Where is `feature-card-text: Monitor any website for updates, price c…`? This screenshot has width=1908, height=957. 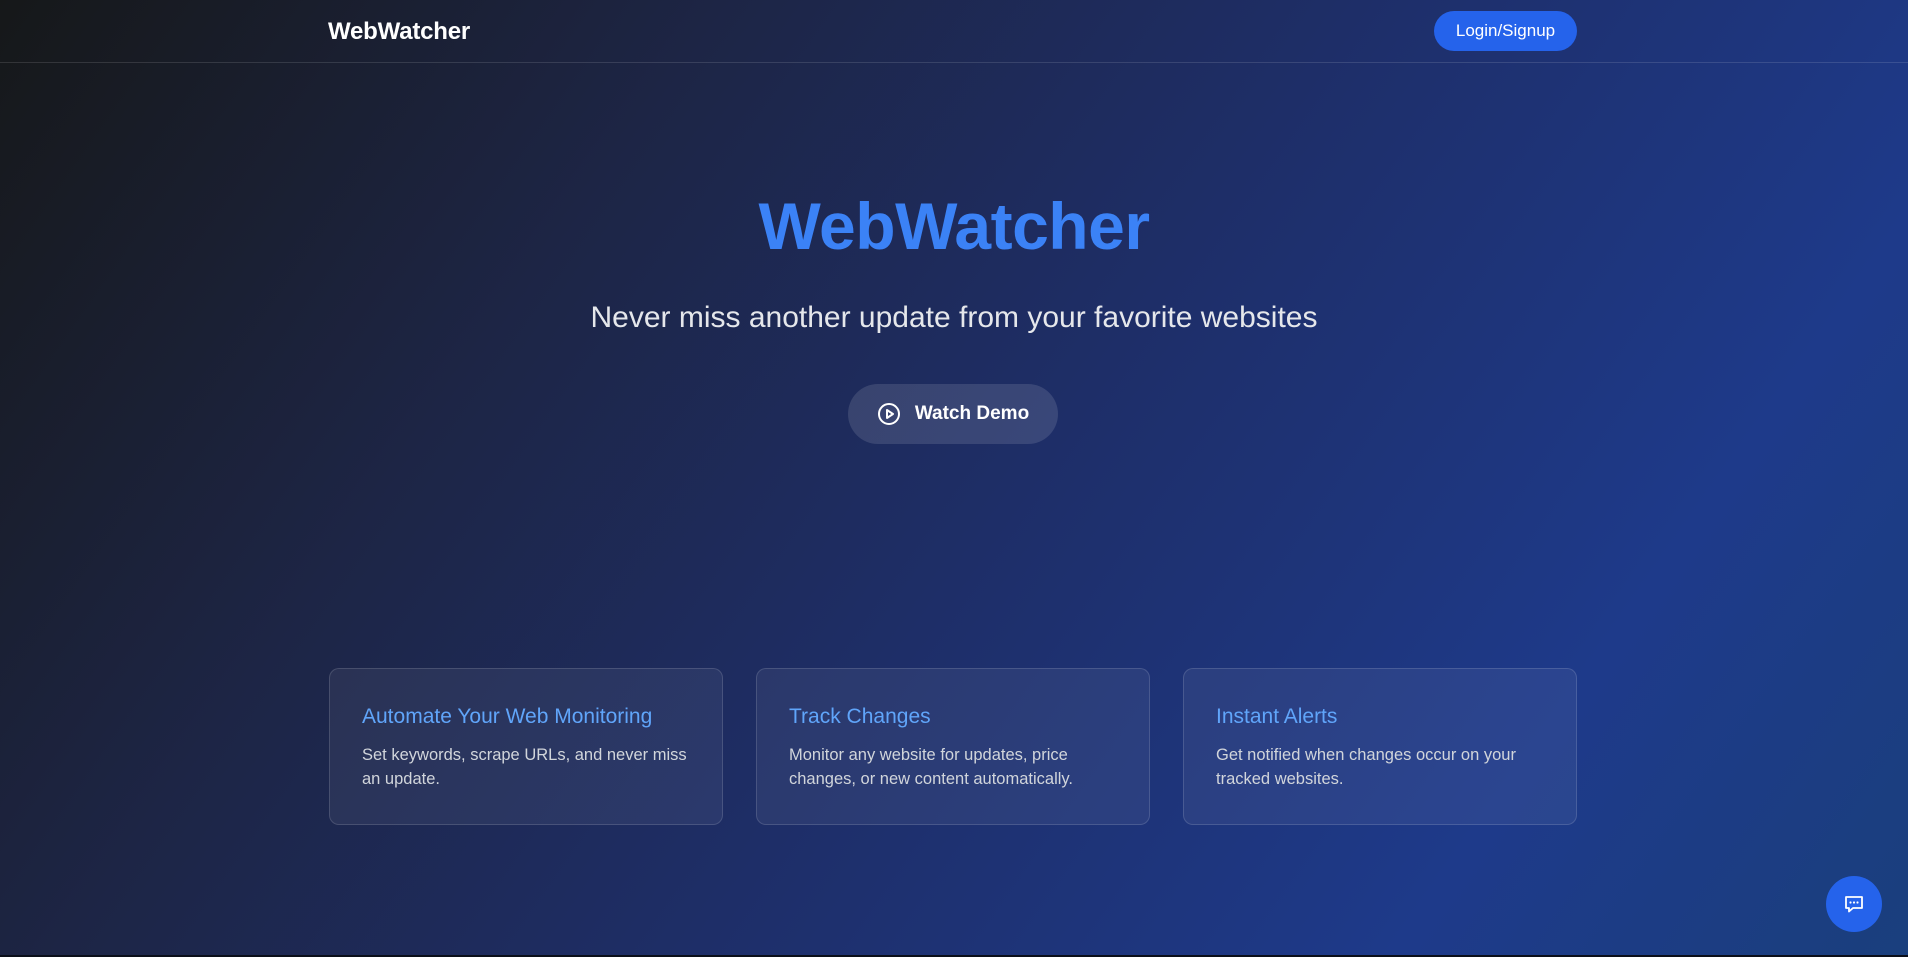 feature-card-text: Monitor any website for updates, price c… is located at coordinates (931, 767).